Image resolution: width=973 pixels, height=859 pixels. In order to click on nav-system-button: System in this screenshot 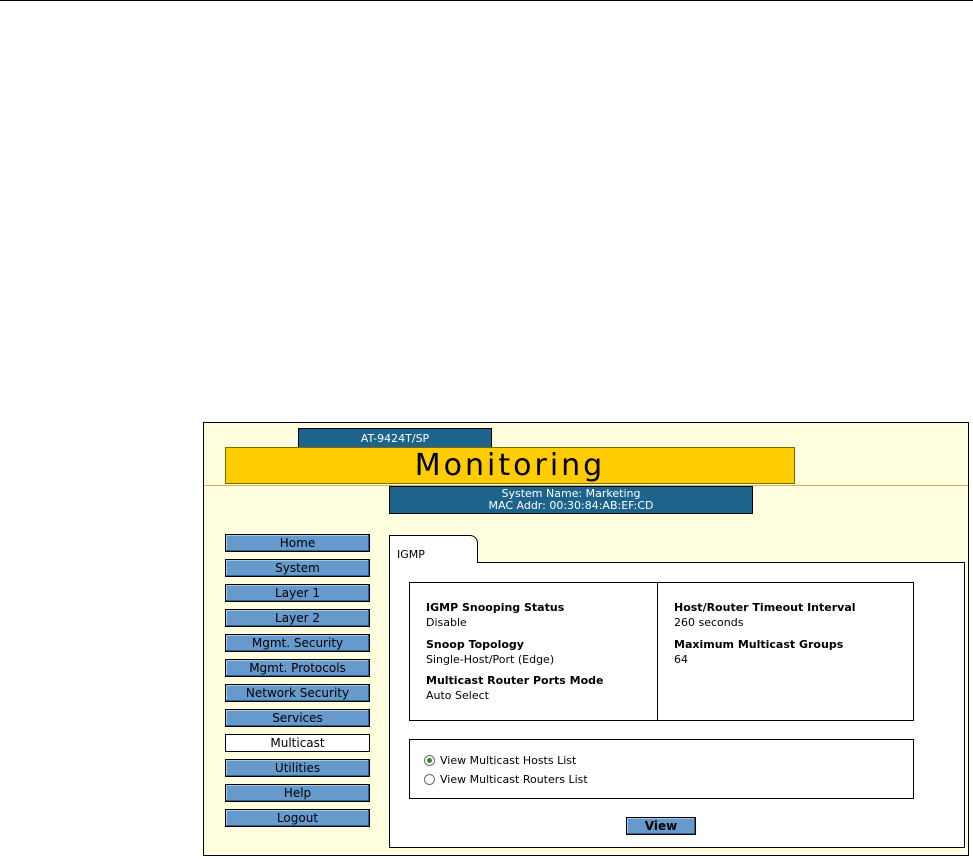, I will do `click(297, 568)`.